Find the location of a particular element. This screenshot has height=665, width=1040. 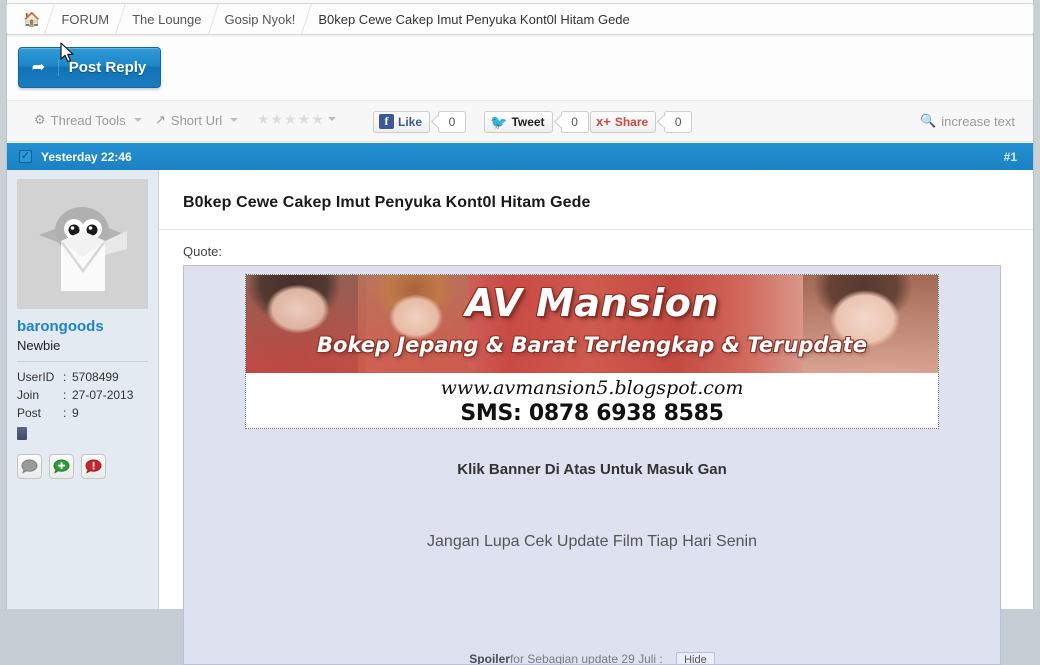

short-url-label: Short Url is located at coordinates (196, 120).